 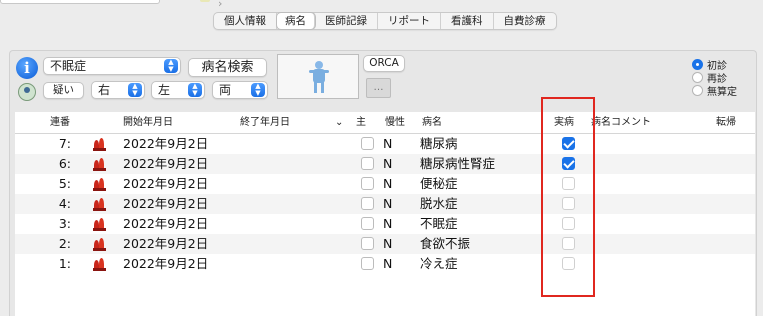 What do you see at coordinates (60, 123) in the screenshot?
I see `col-seq: 連番` at bounding box center [60, 123].